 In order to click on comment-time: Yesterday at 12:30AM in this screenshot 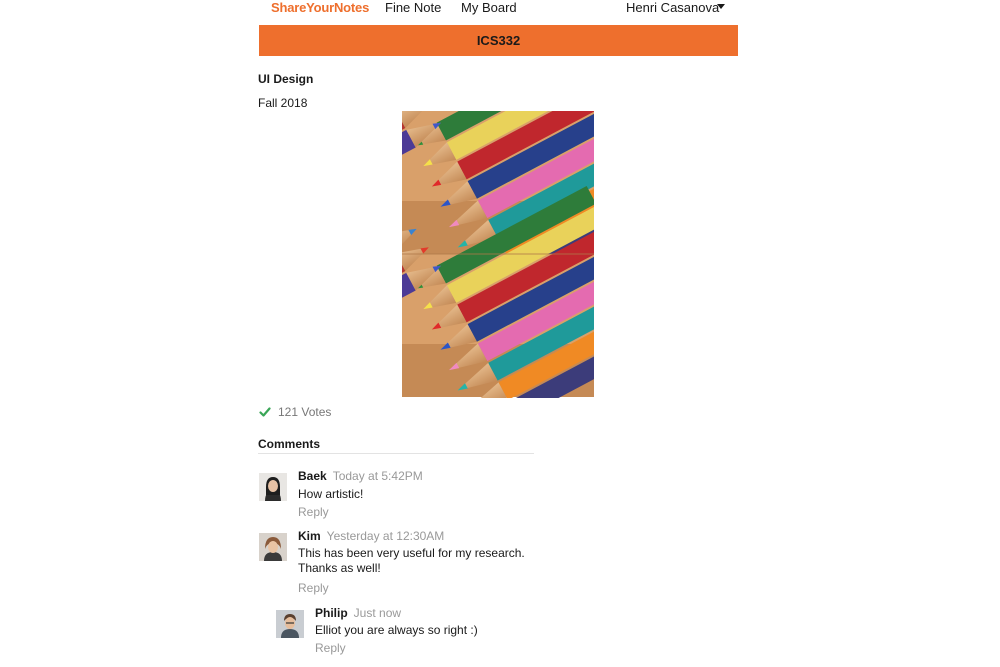, I will do `click(385, 536)`.